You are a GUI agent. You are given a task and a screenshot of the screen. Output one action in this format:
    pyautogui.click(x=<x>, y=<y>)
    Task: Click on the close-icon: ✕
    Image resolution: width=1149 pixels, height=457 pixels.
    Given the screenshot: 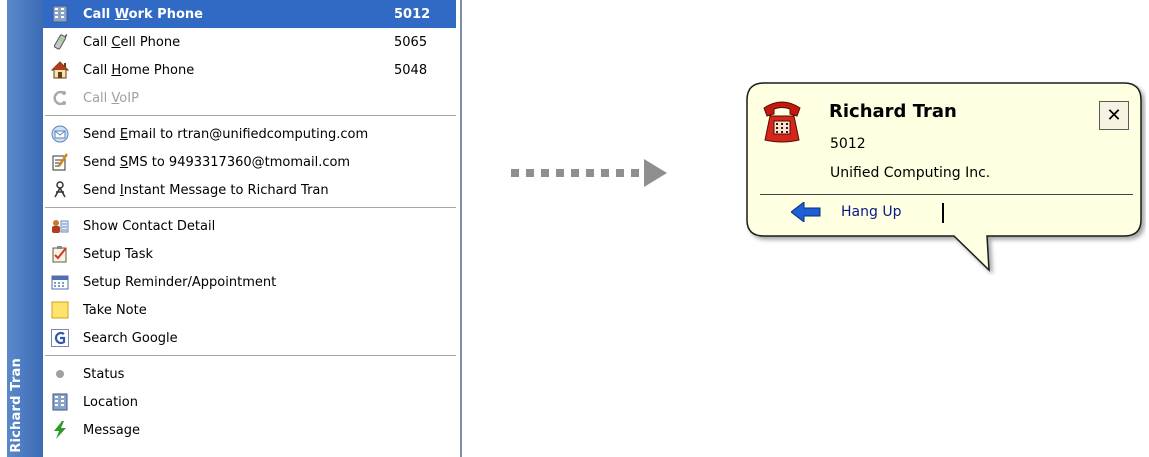 What is the action you would take?
    pyautogui.click(x=1114, y=115)
    